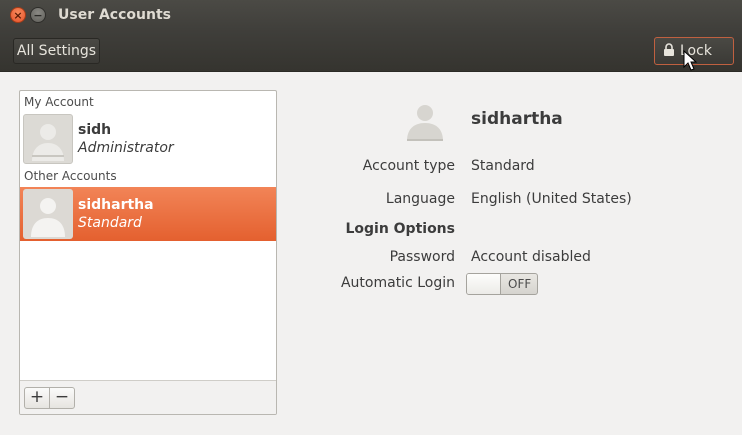 The width and height of the screenshot is (742, 435). I want to click on all-settings-button: All Settings, so click(56, 51).